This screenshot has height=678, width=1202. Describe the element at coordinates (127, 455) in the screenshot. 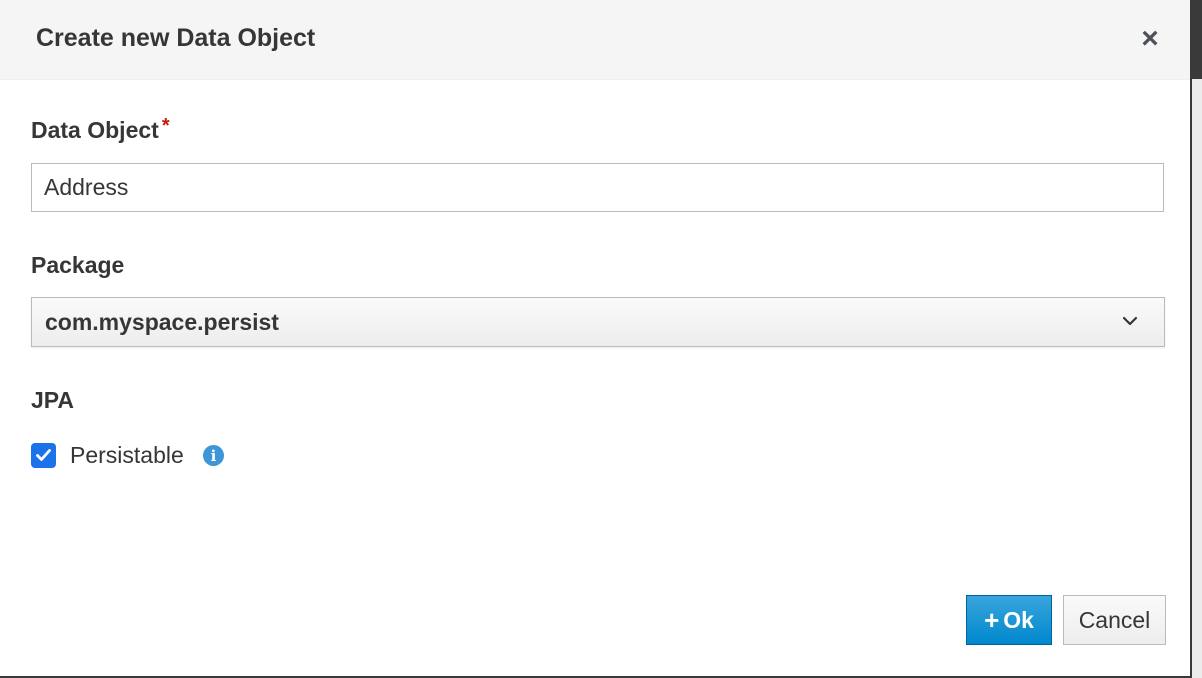

I see `persistable-label: Persistable` at that location.